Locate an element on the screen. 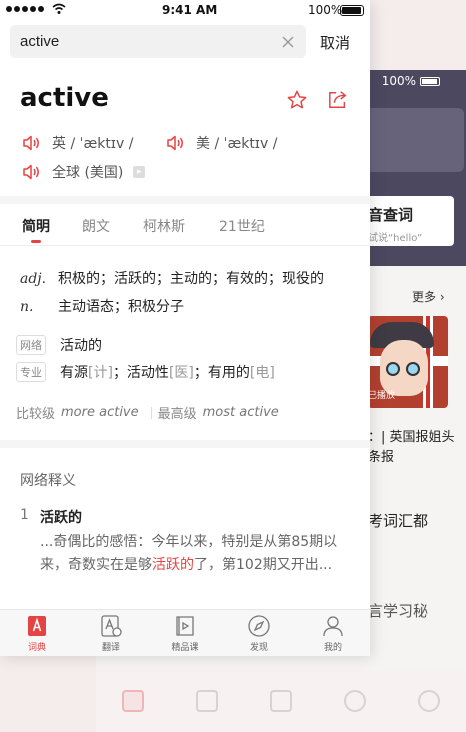 The width and height of the screenshot is (466, 732). video-overlay-text: 已播放 is located at coordinates (382, 396).